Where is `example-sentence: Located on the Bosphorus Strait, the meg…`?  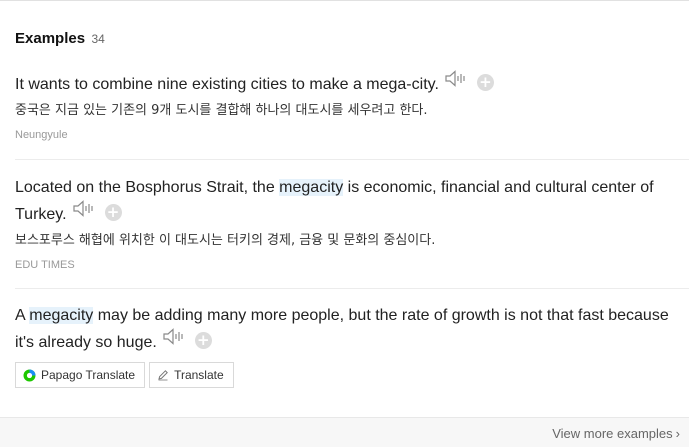 example-sentence: Located on the Bosphorus Strait, the meg… is located at coordinates (347, 201).